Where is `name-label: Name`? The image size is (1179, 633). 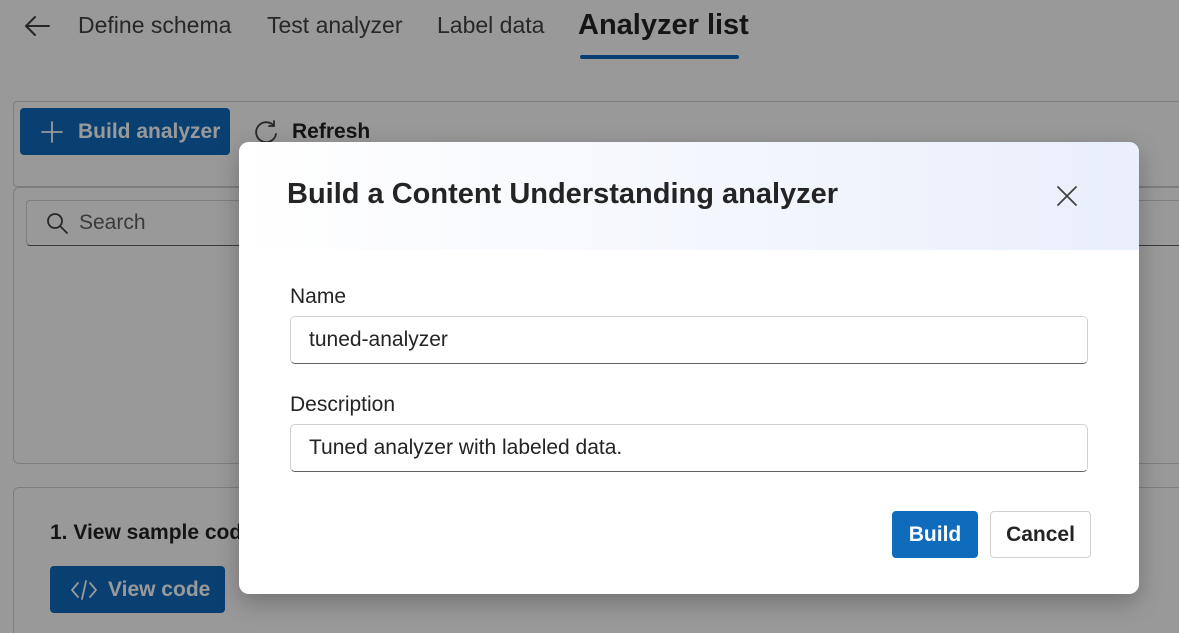 name-label: Name is located at coordinates (318, 296).